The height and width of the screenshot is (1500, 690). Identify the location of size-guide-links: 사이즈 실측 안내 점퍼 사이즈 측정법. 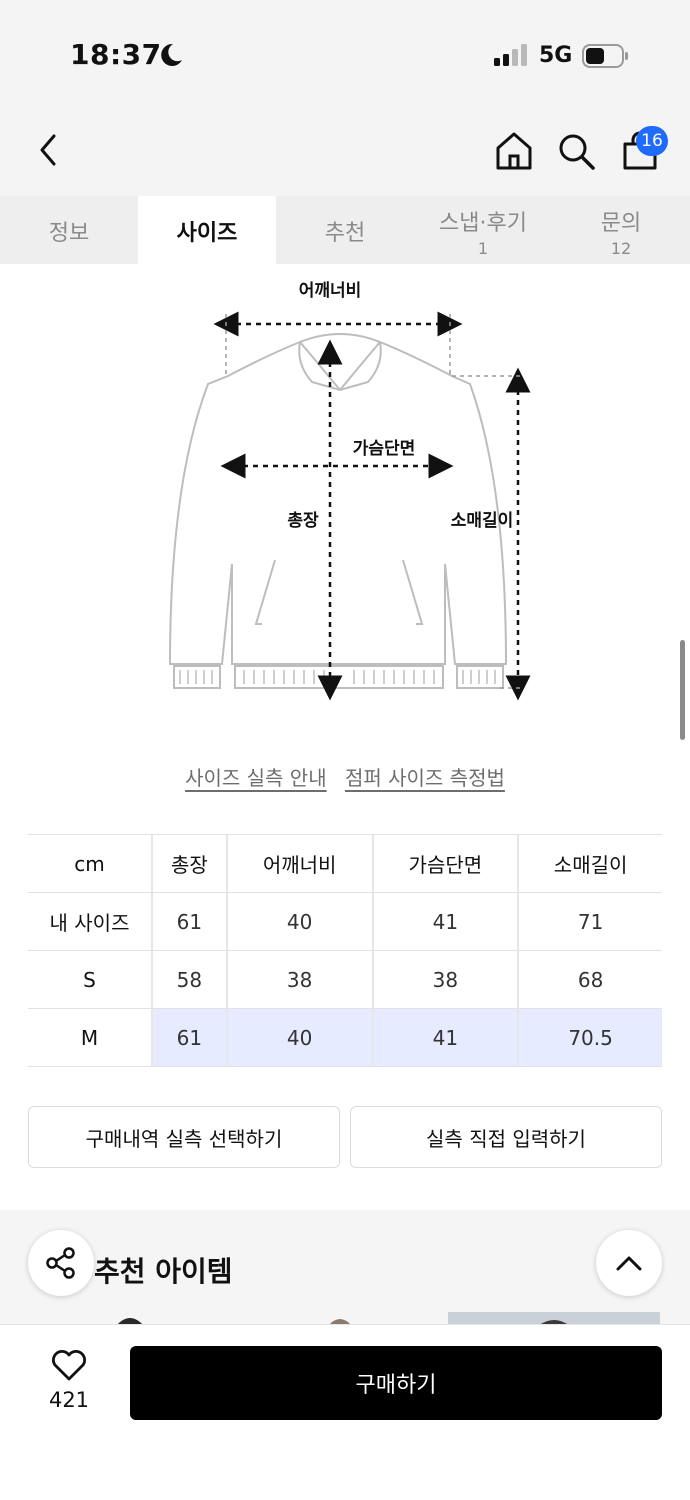
(345, 776).